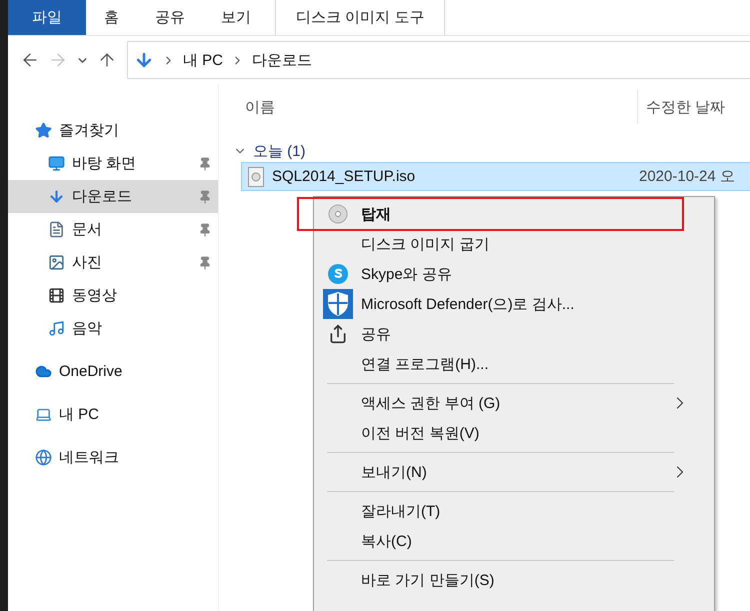 The image size is (750, 611). What do you see at coordinates (56, 262) in the screenshot?
I see `picture-icon` at bounding box center [56, 262].